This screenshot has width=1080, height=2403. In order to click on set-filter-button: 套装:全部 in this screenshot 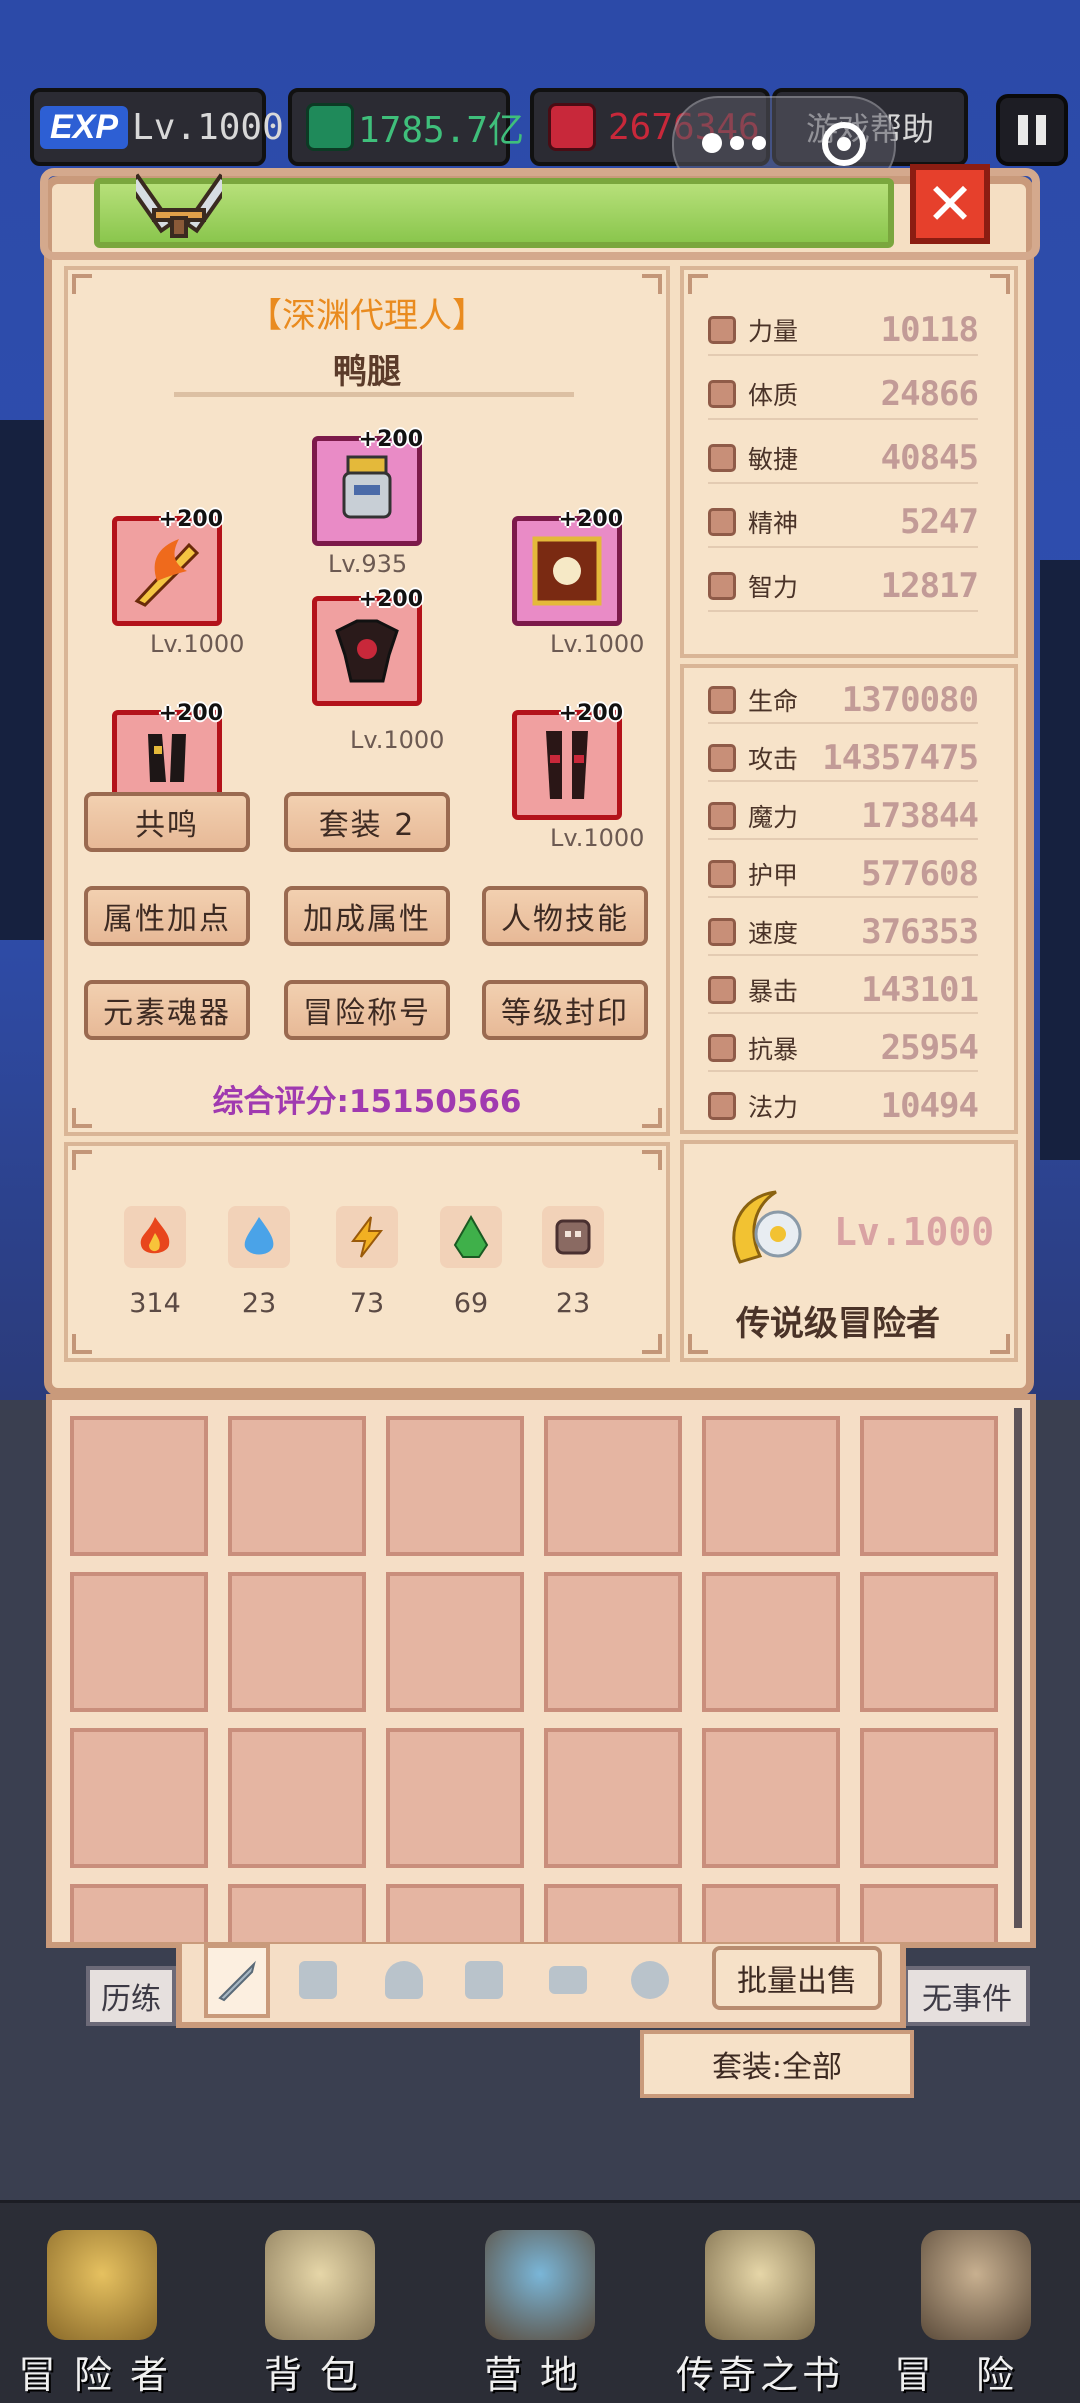, I will do `click(777, 2064)`.